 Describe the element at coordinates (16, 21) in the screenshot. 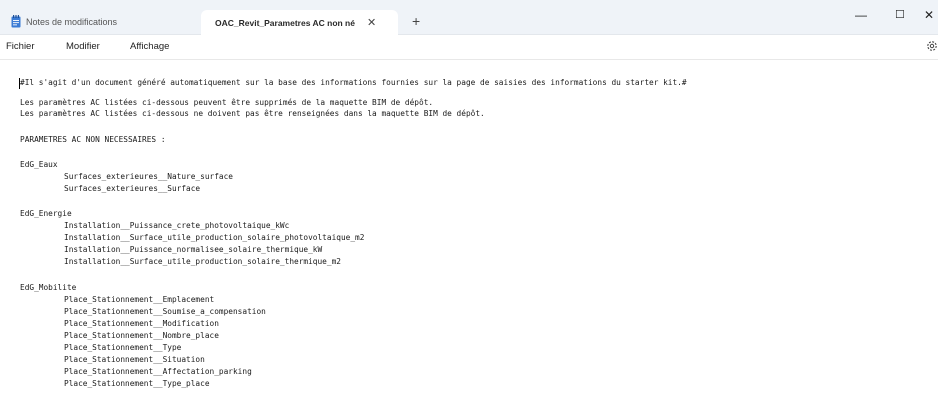

I see `notepad-icon` at that location.